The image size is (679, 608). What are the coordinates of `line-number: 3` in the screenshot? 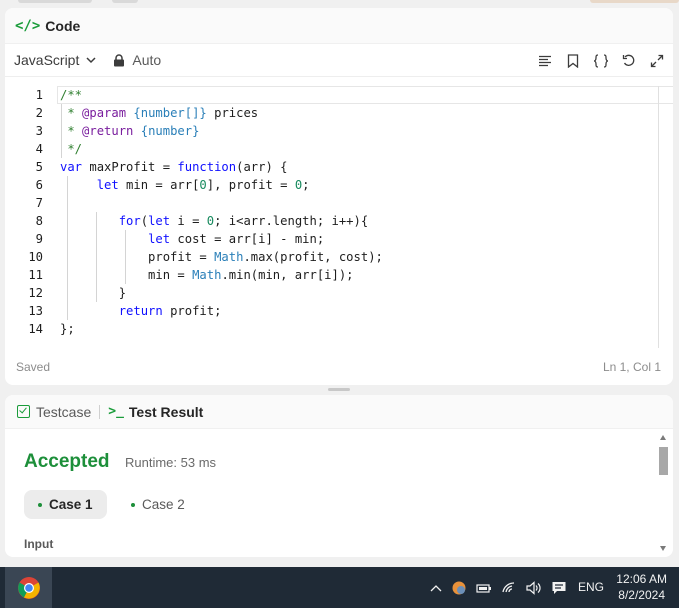 It's located at (39, 131).